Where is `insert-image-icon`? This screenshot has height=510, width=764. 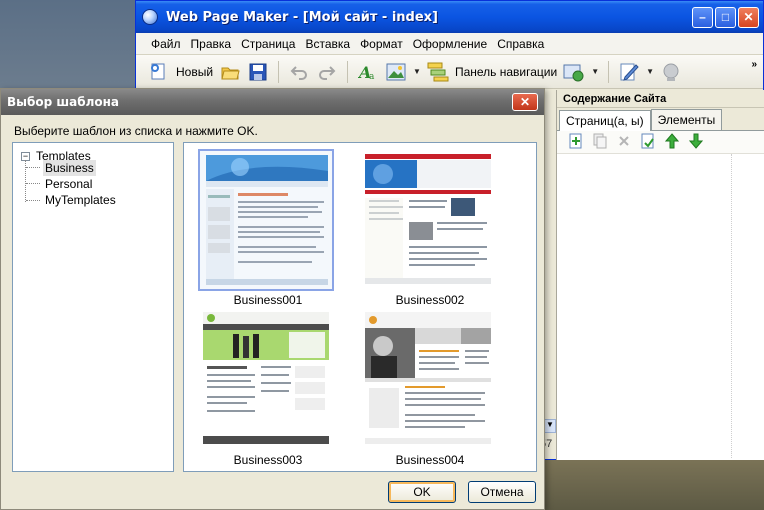
insert-image-icon is located at coordinates (396, 72).